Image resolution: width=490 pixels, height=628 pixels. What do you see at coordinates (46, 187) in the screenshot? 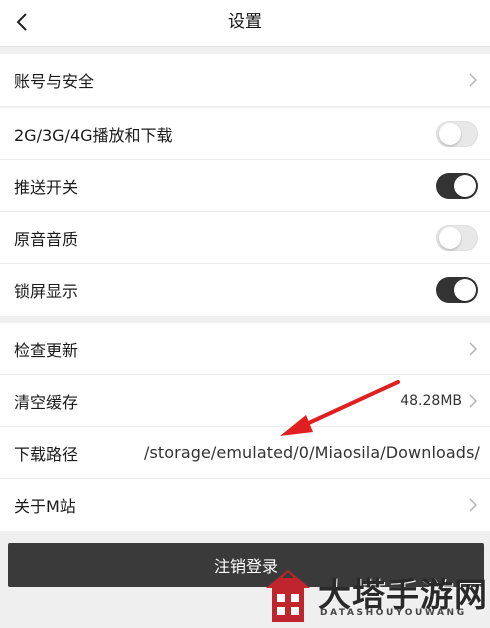
I see `row-label: 推送开关` at bounding box center [46, 187].